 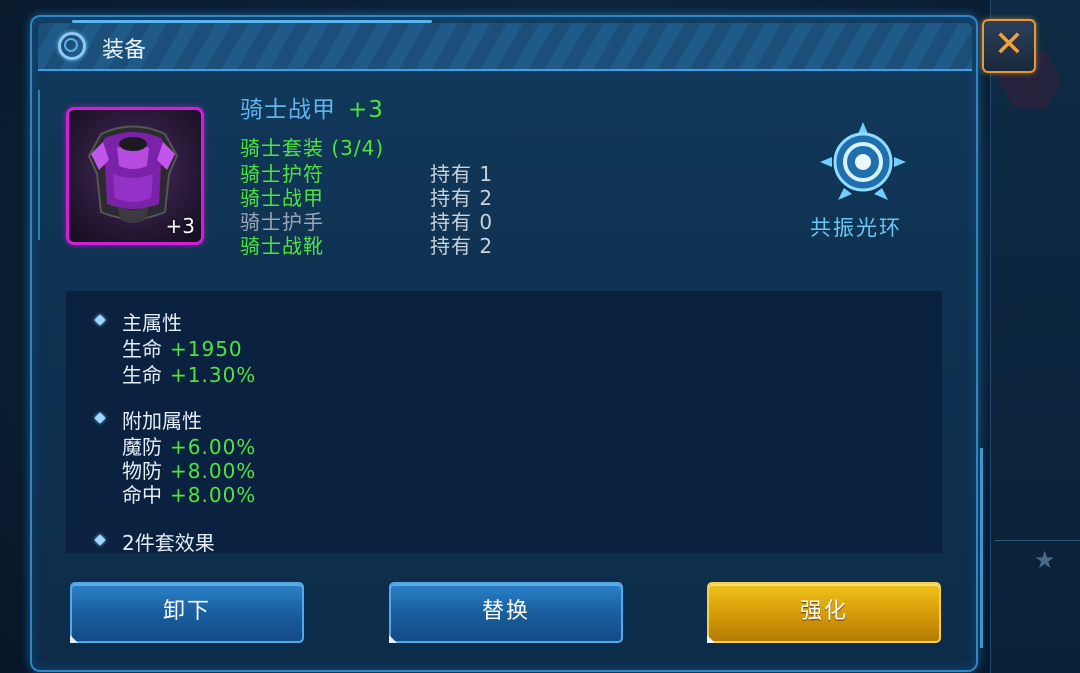 What do you see at coordinates (72, 46) in the screenshot?
I see `equipment-ring-icon` at bounding box center [72, 46].